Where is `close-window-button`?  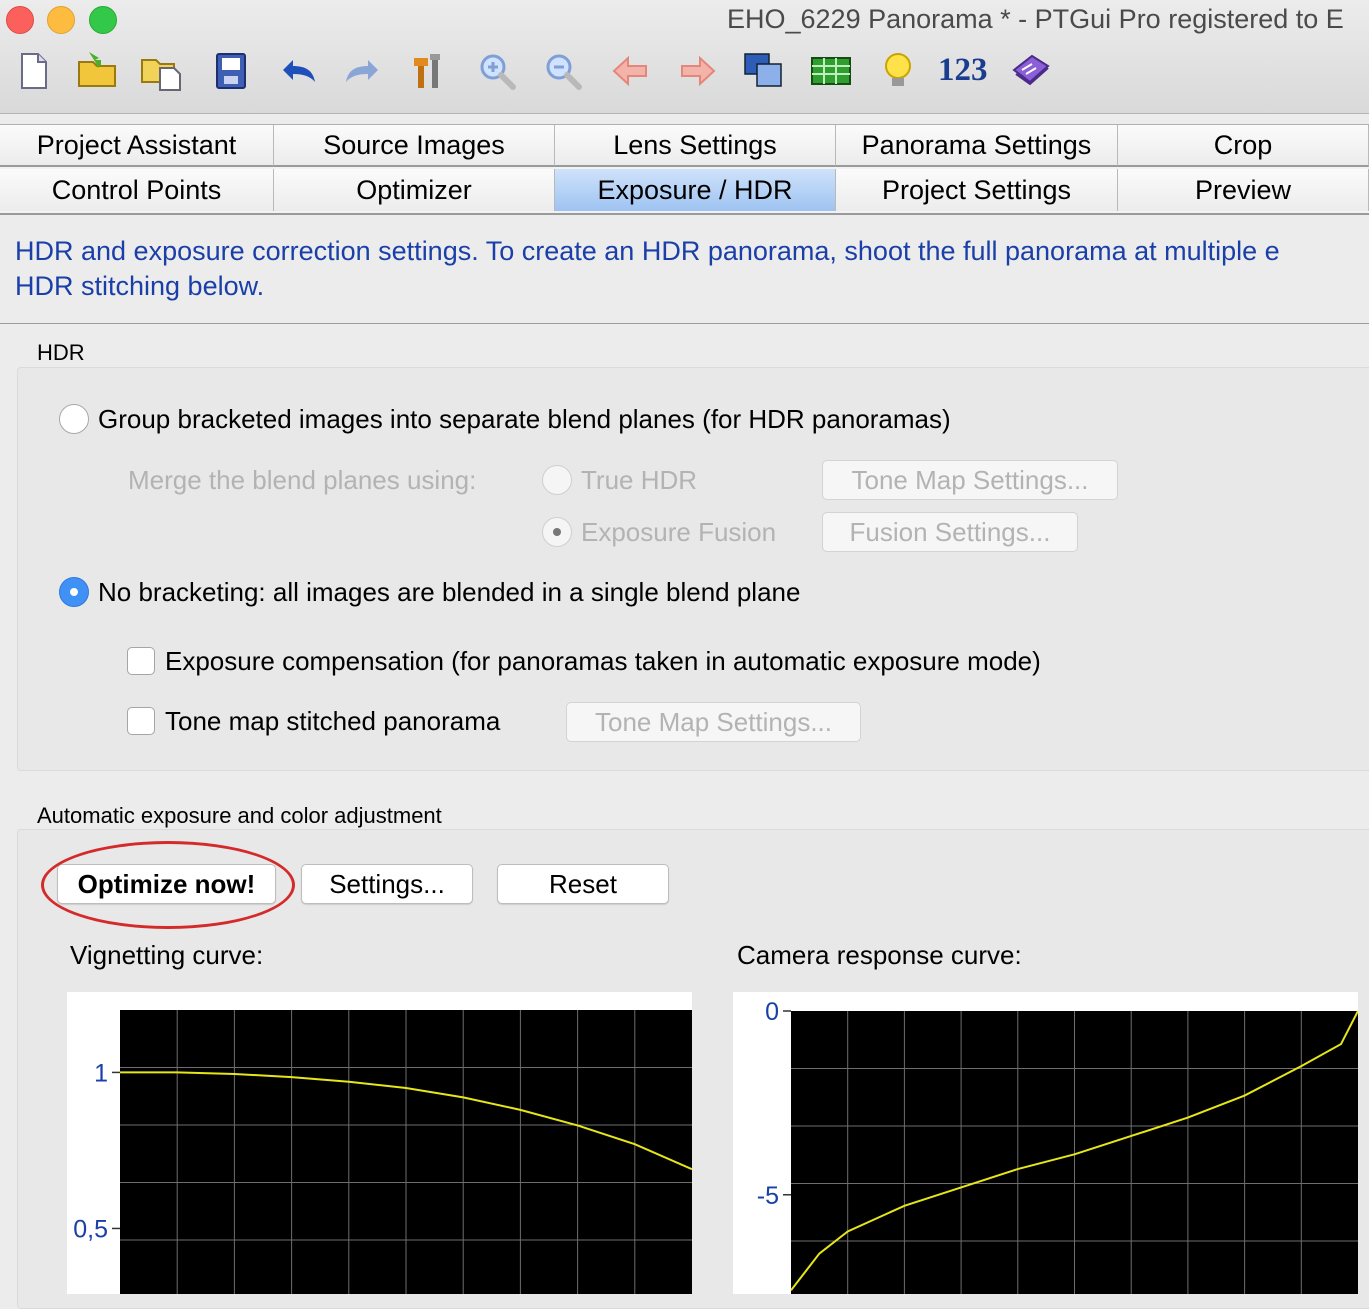 close-window-button is located at coordinates (20, 20).